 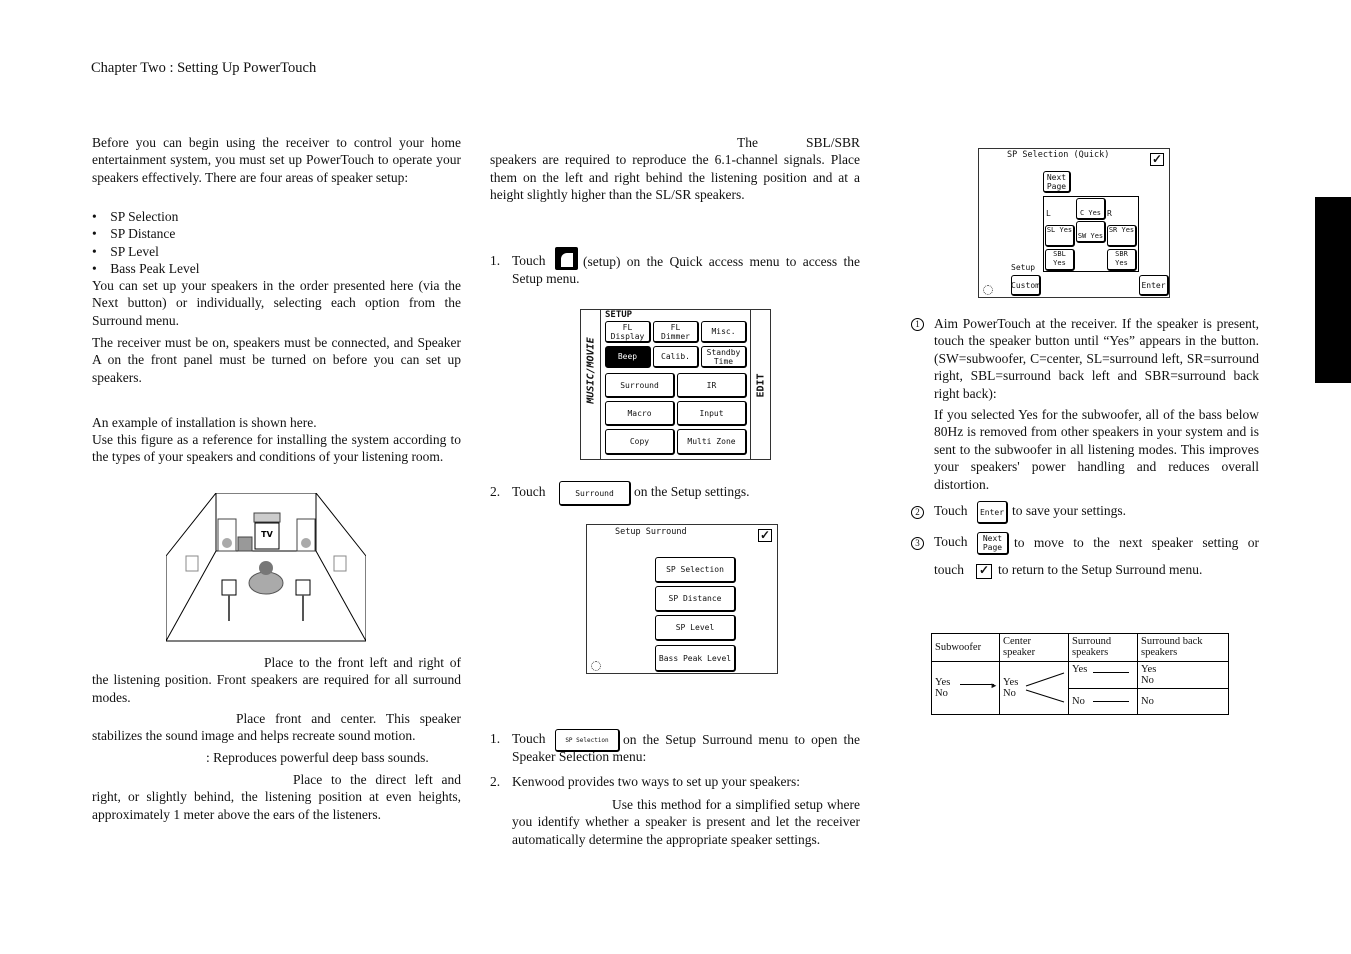 I want to click on sl-button: SL Yes, so click(x=1060, y=236).